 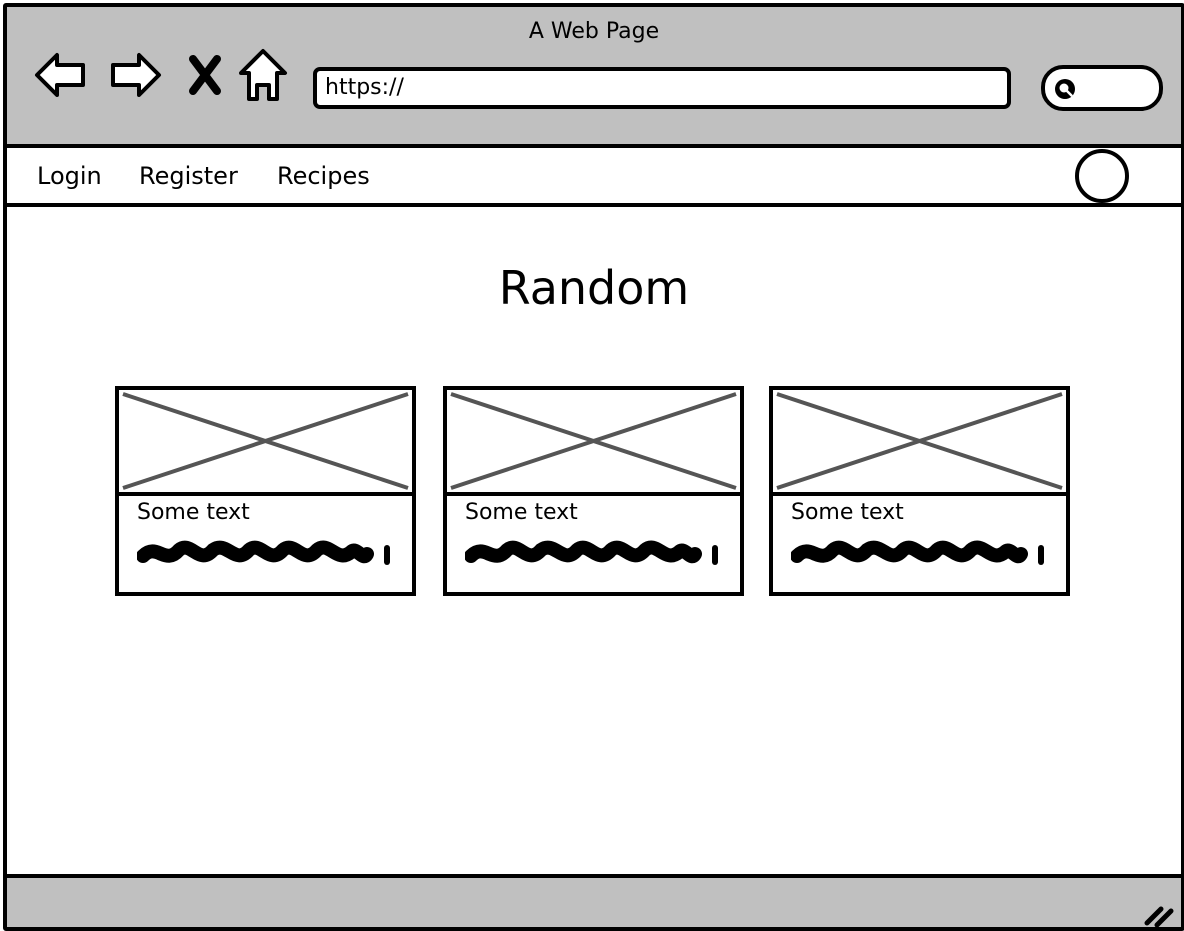 I want to click on search-icon, so click(x=1065, y=89).